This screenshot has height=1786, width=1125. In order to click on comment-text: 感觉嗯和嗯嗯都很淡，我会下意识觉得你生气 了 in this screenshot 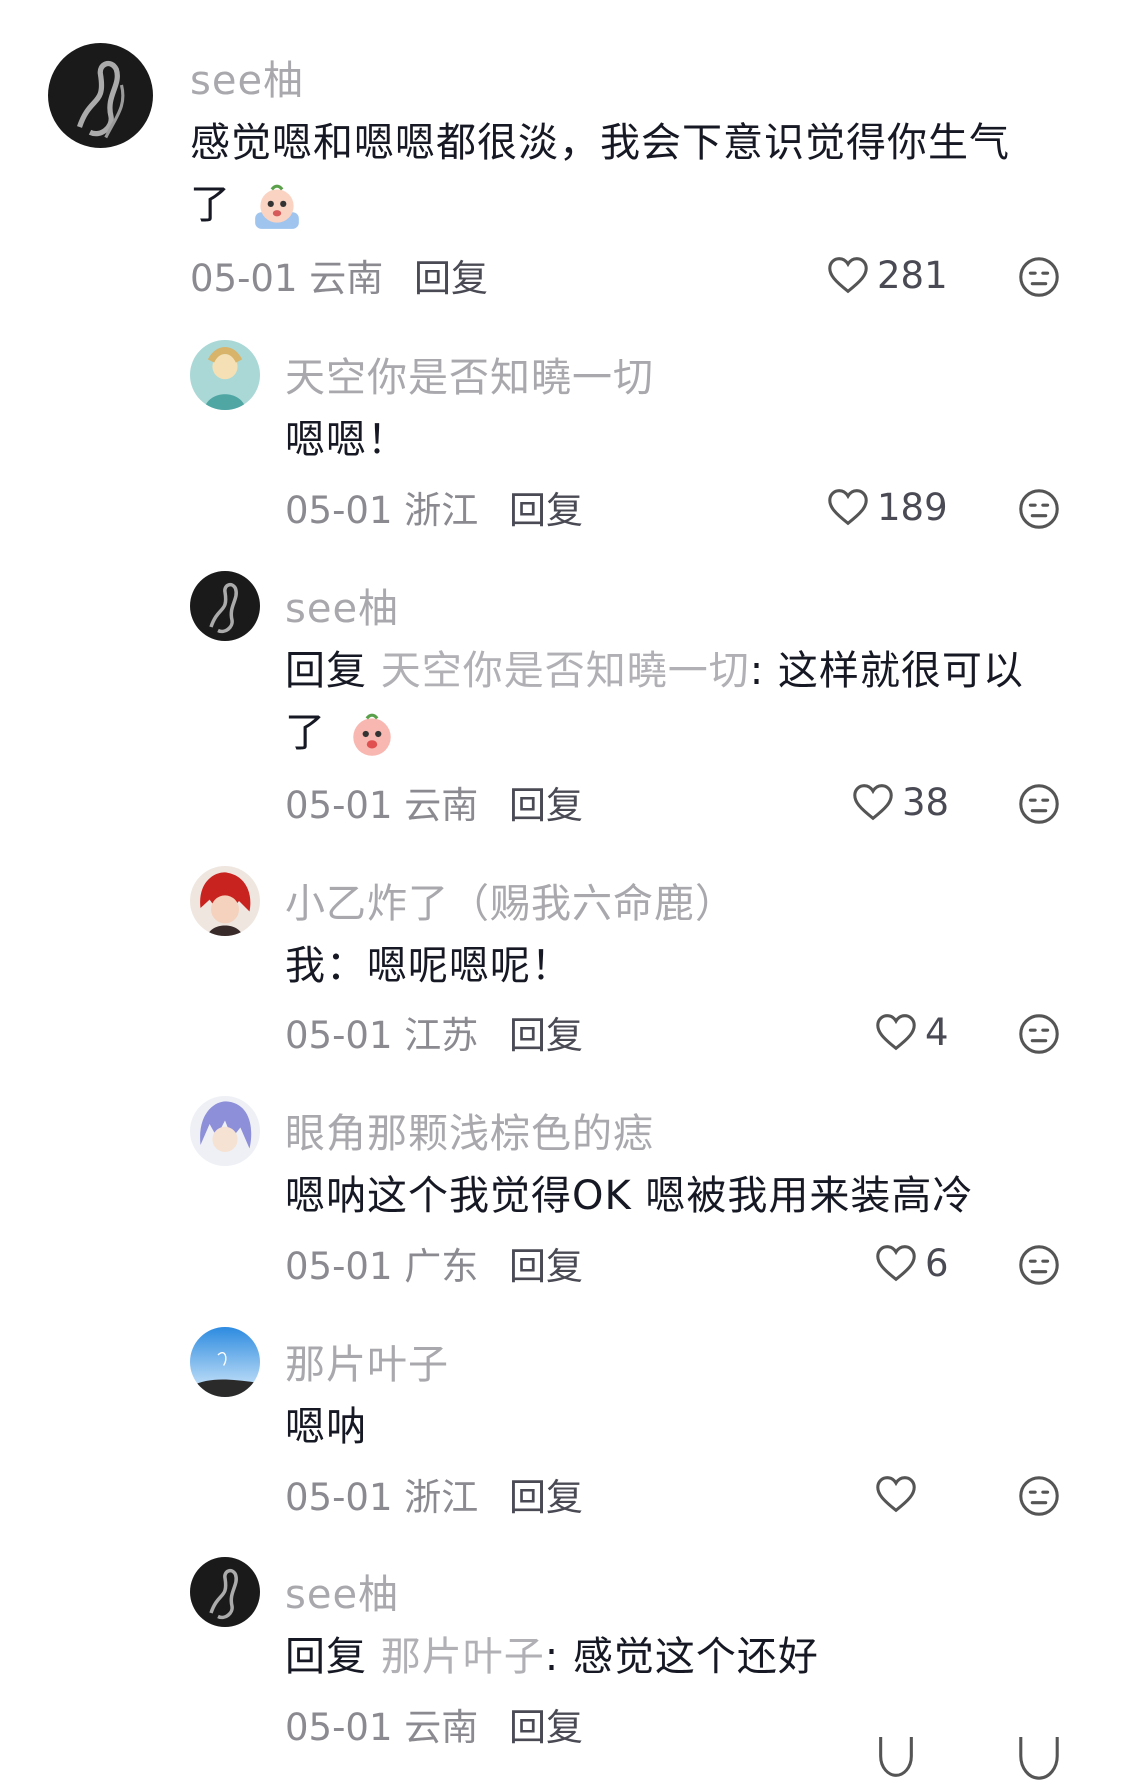, I will do `click(630, 174)`.